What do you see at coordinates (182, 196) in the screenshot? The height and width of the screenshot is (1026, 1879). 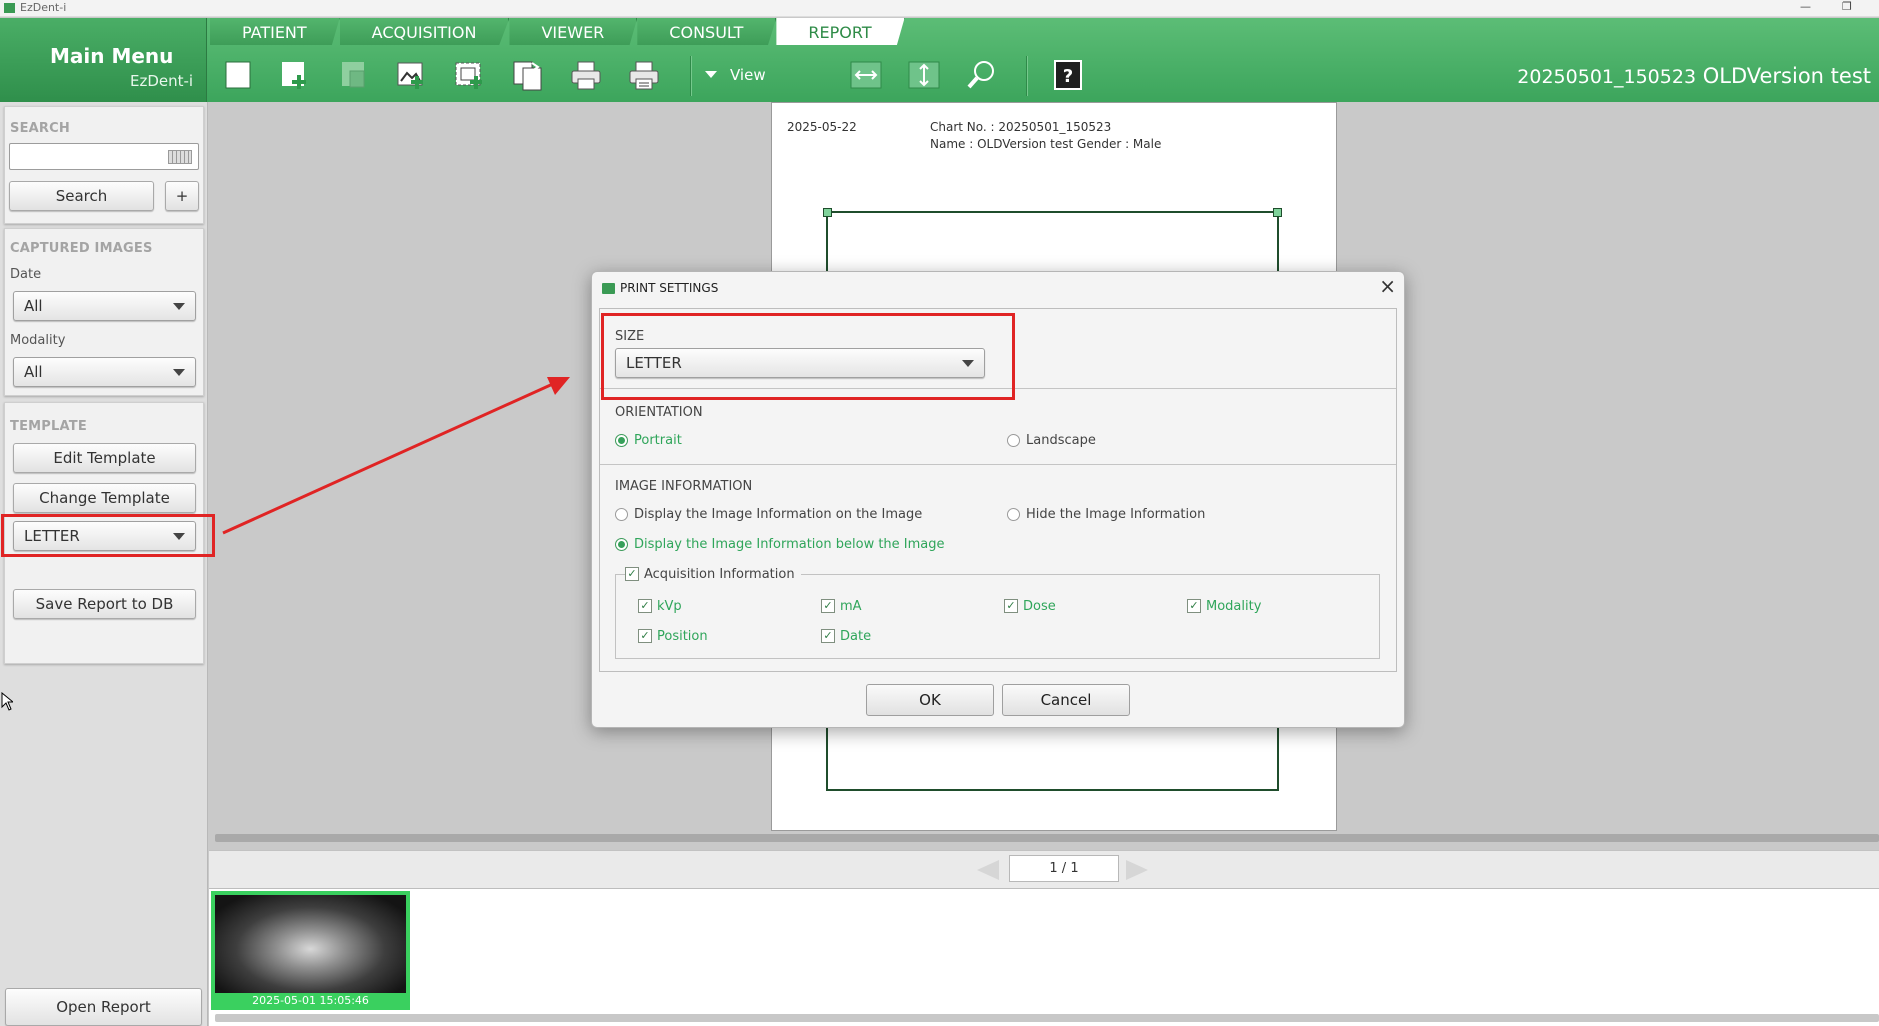 I see `add-search-button: +` at bounding box center [182, 196].